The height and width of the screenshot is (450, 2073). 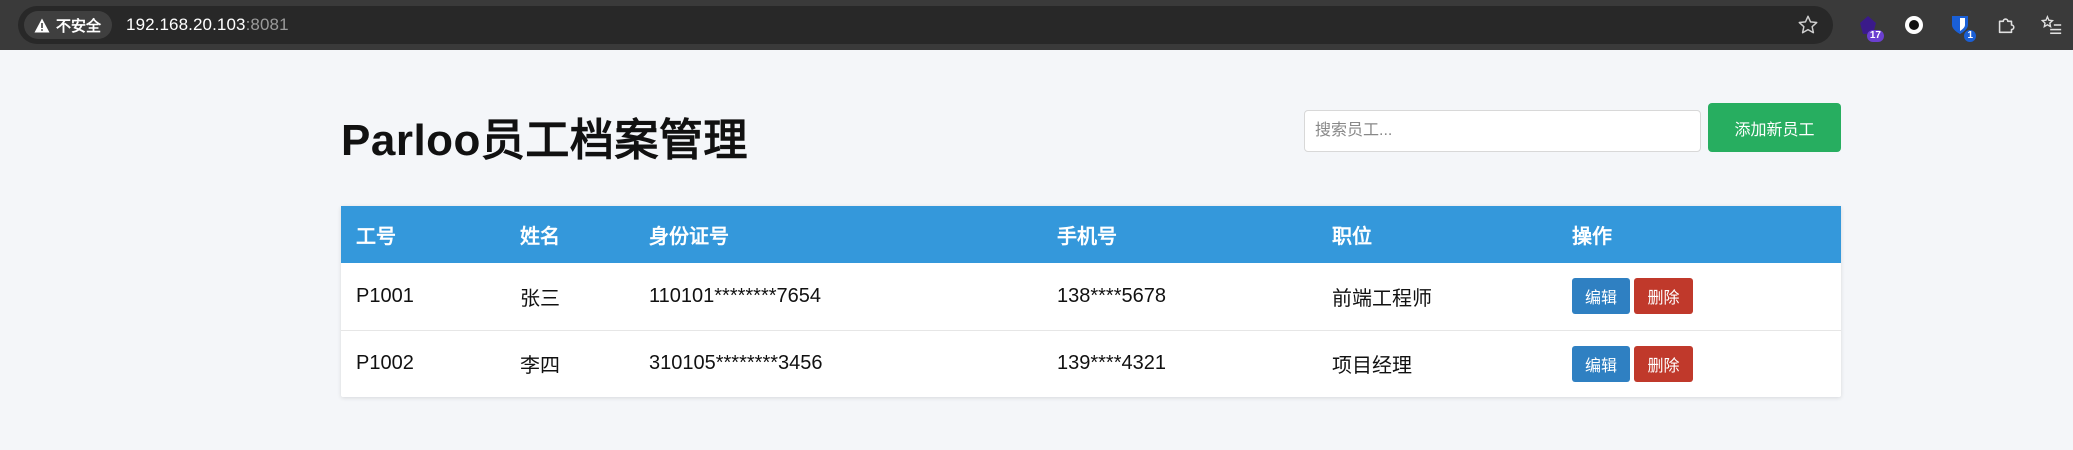 What do you see at coordinates (385, 363) in the screenshot?
I see `cell-id: P1002` at bounding box center [385, 363].